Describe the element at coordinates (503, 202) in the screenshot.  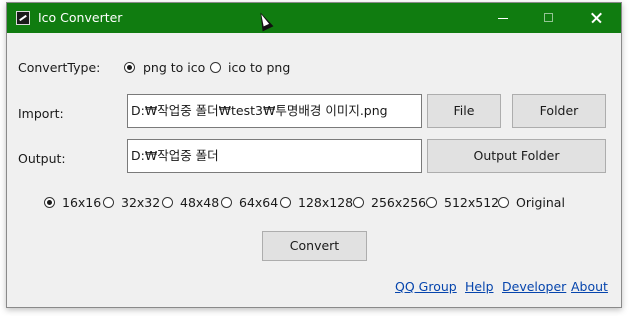
I see `size-radio-original` at that location.